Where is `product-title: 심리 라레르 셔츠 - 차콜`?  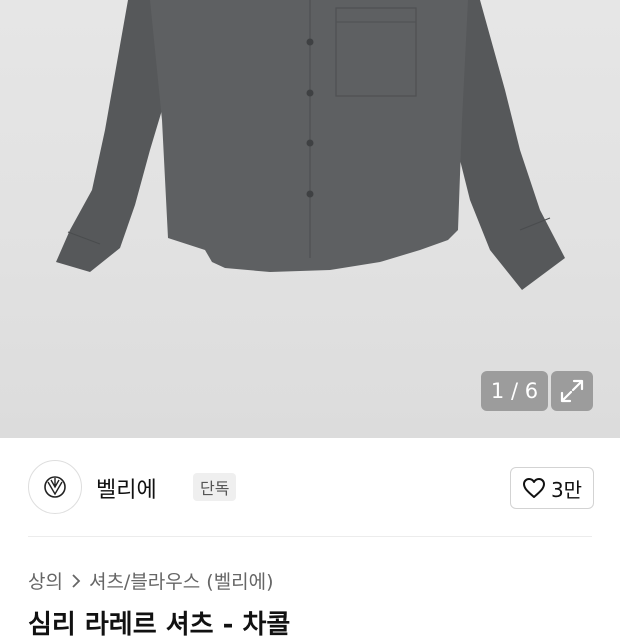
product-title: 심리 라레르 셔츠 - 차콜 is located at coordinates (159, 625).